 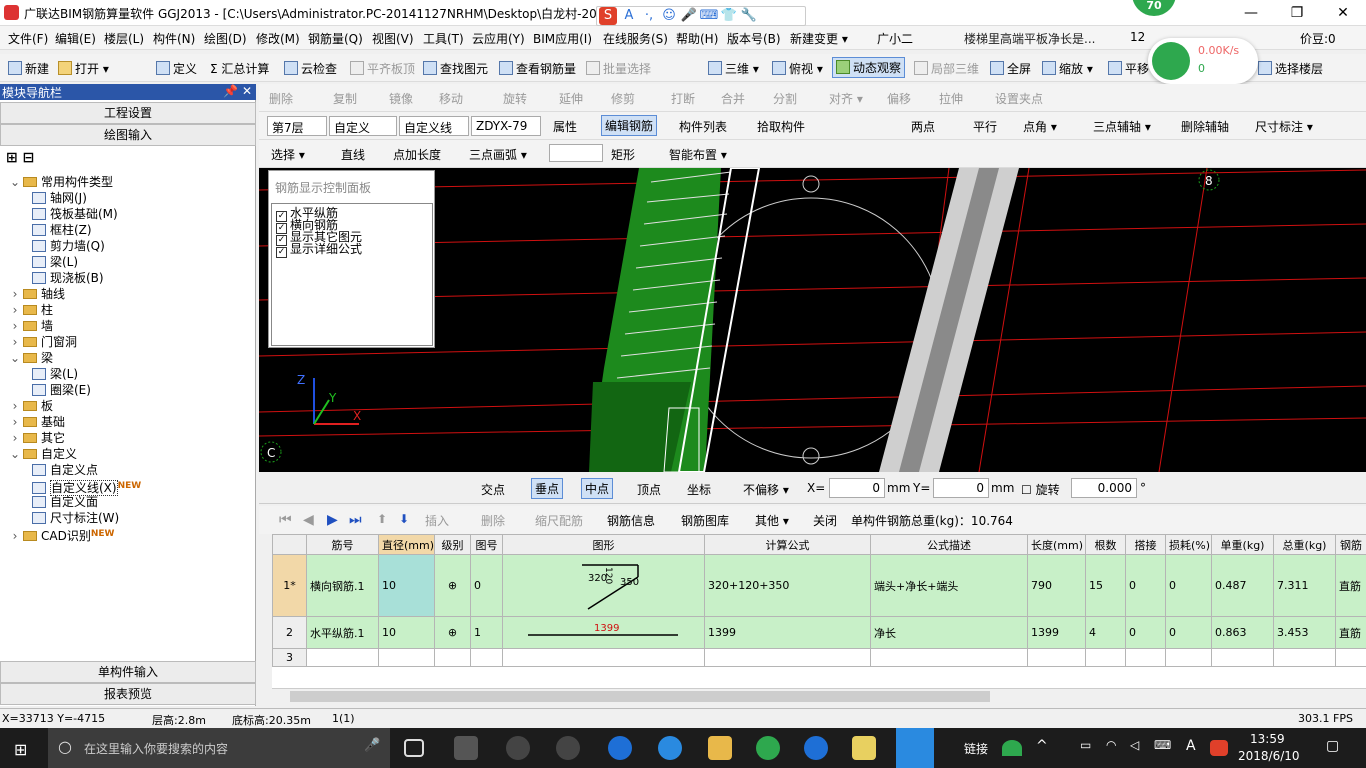 I want to click on three-point-axis-button: 三点辅轴 ▾, so click(x=1122, y=126).